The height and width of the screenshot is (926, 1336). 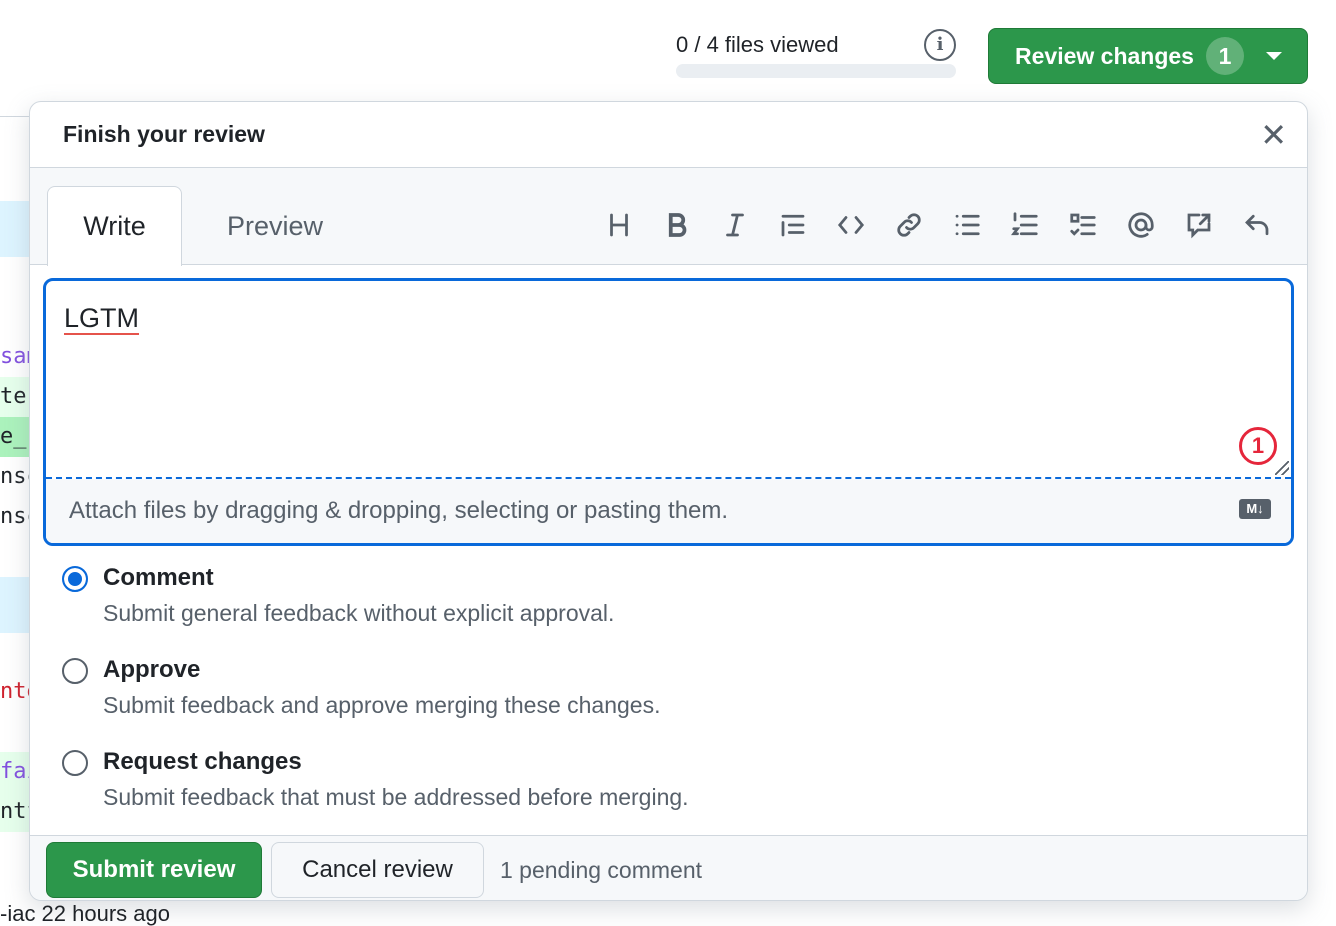 I want to click on heading-icon, so click(x=619, y=225).